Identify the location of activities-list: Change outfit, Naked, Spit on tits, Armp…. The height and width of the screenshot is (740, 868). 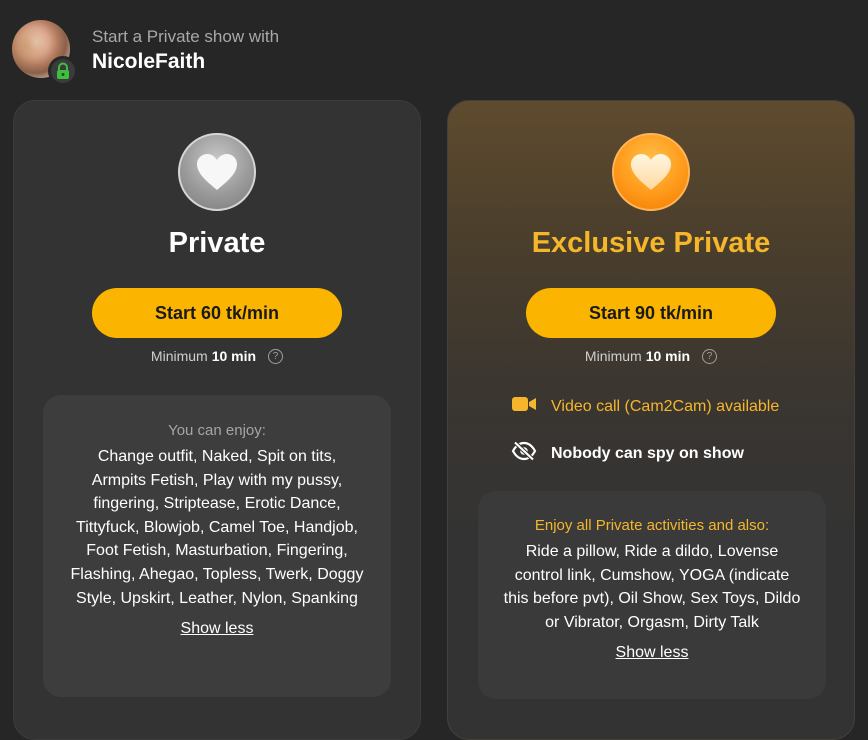
(217, 527).